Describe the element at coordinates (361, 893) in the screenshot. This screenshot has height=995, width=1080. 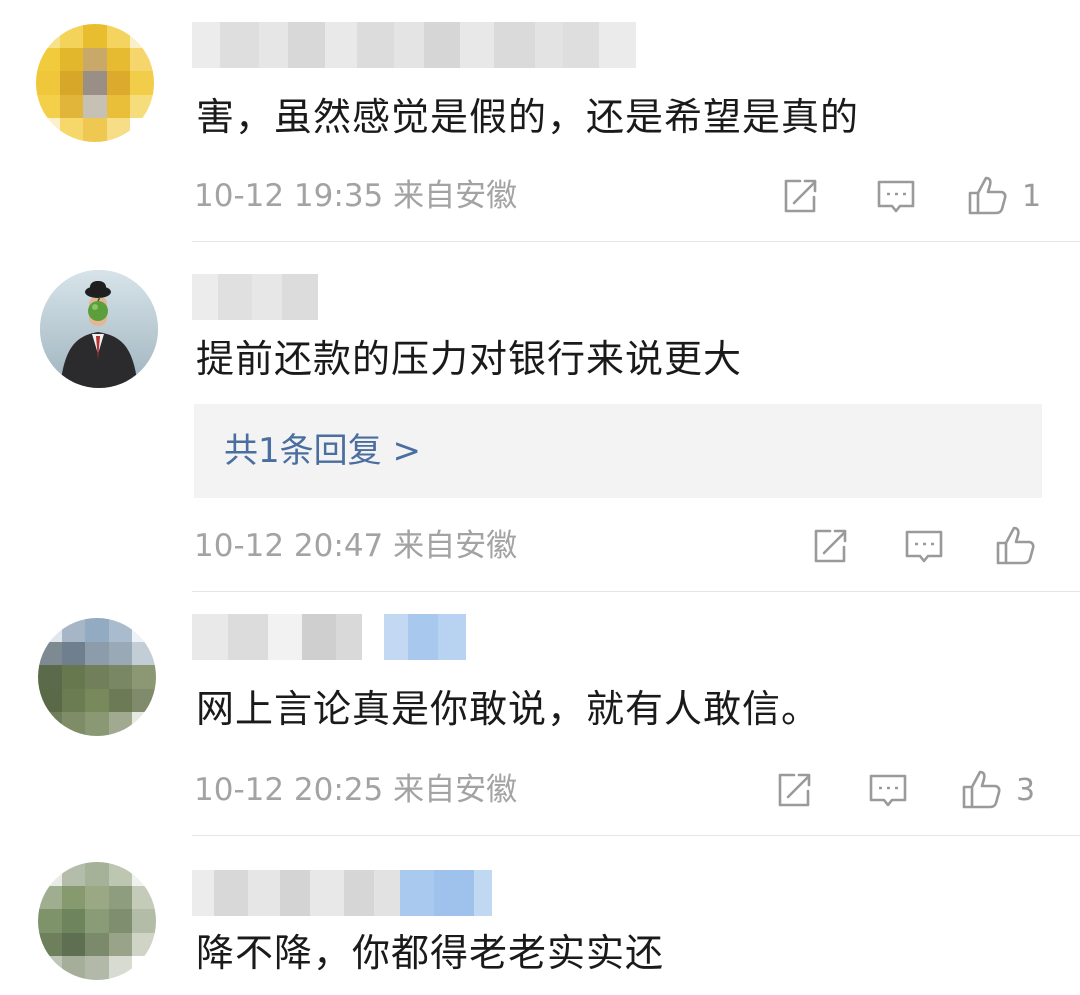
I see `username-blurred` at that location.